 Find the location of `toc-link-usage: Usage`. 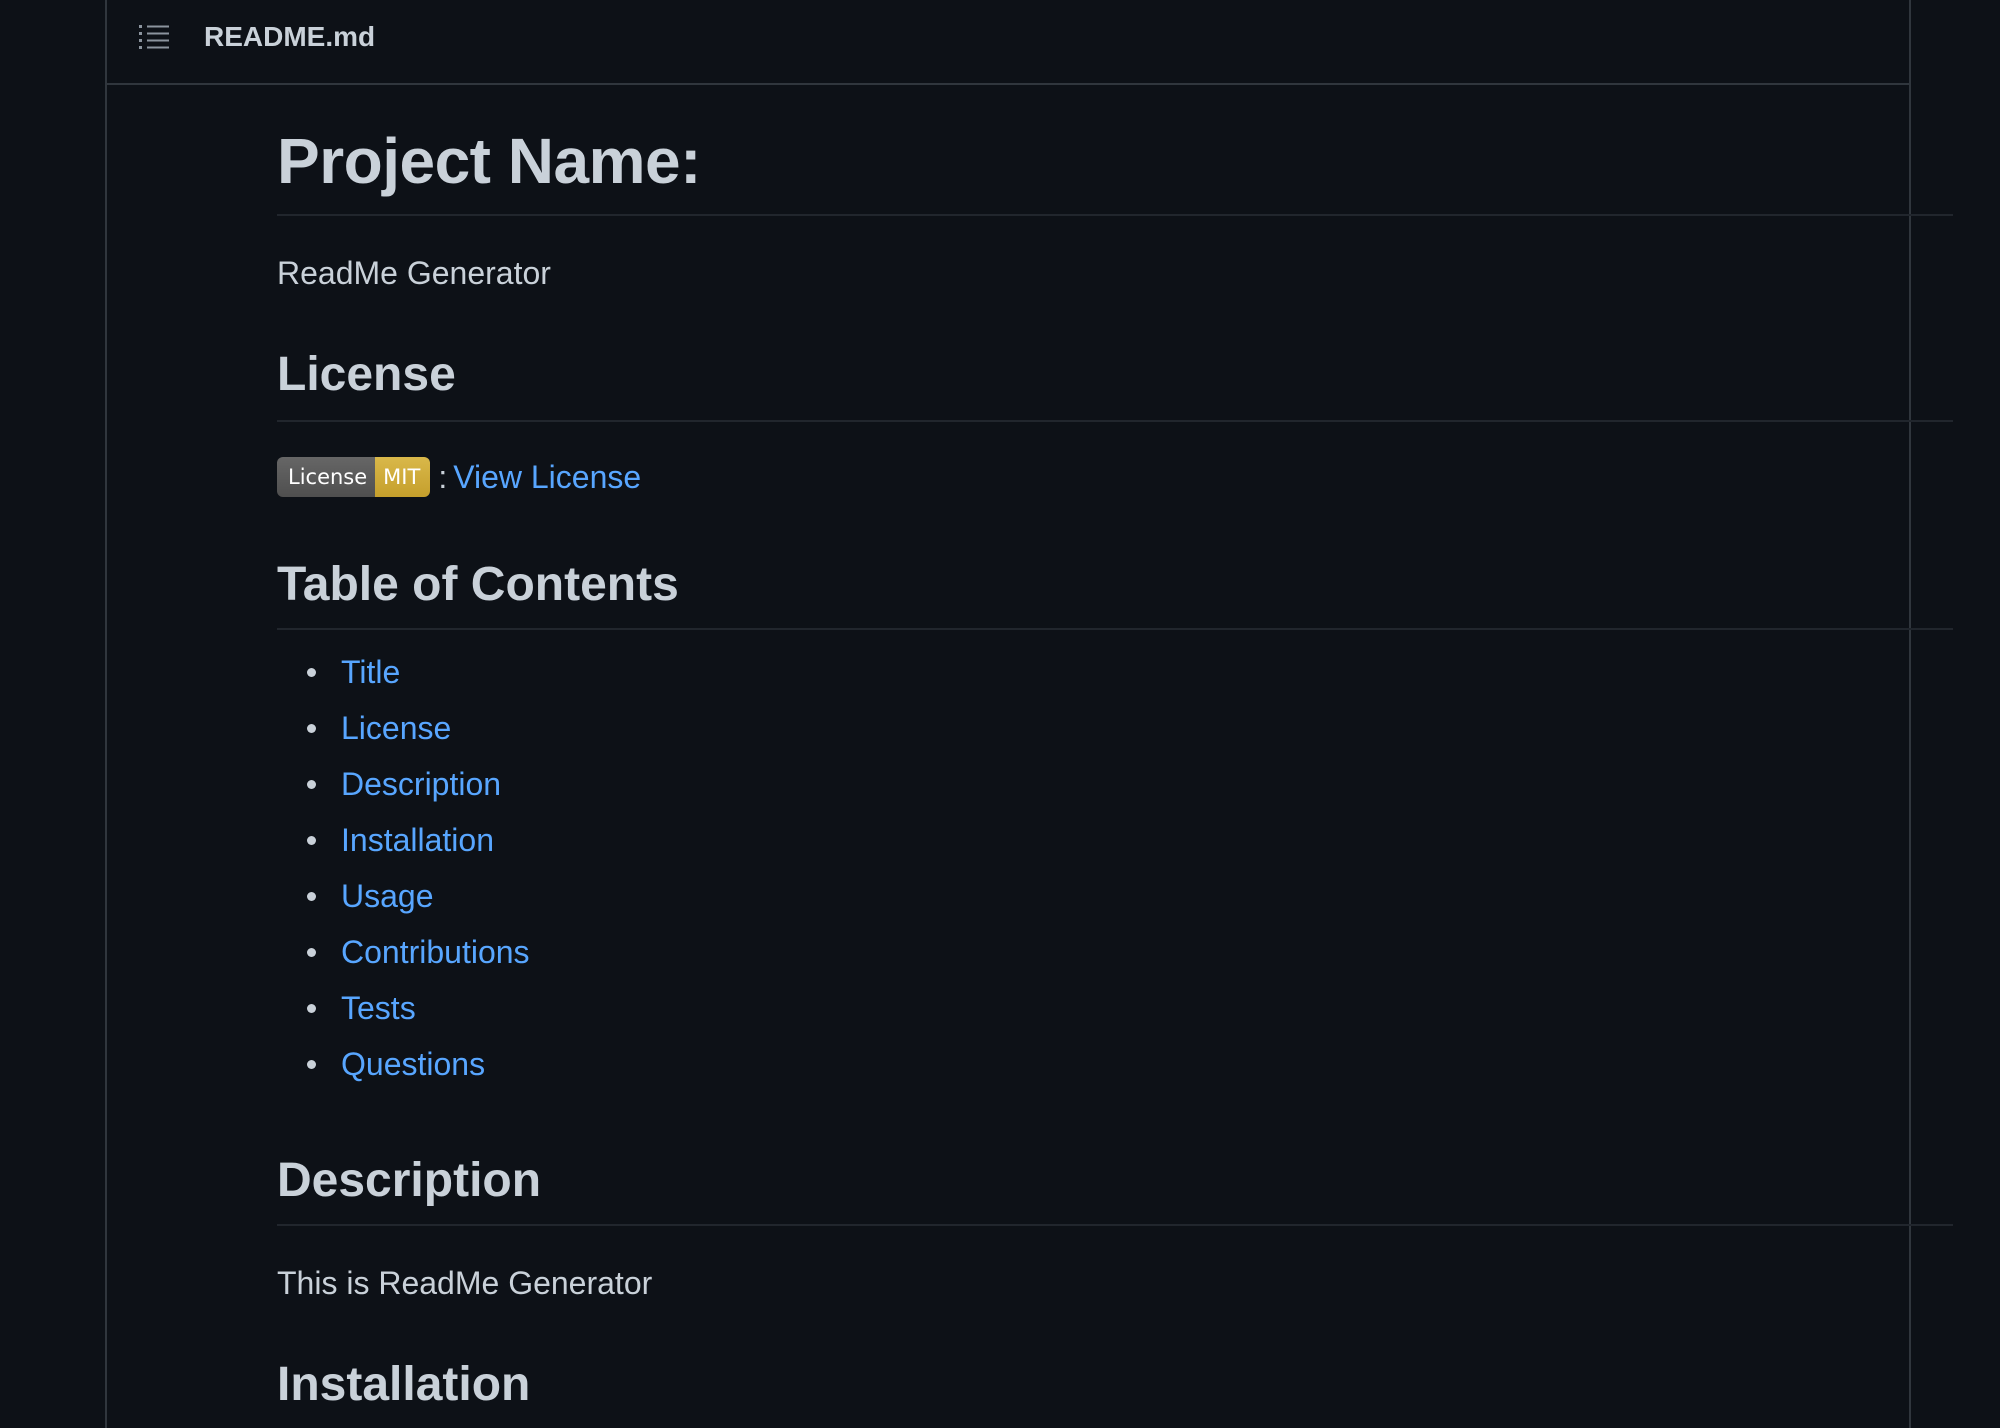

toc-link-usage: Usage is located at coordinates (387, 896).